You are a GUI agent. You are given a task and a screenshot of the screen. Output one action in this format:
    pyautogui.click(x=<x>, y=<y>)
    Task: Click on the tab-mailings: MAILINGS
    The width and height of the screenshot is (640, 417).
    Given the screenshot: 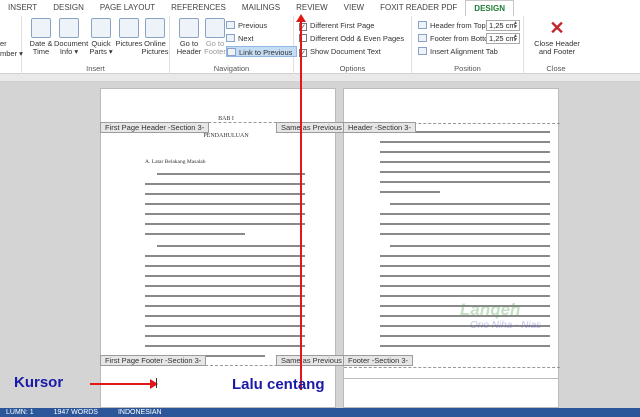 What is the action you would take?
    pyautogui.click(x=261, y=8)
    